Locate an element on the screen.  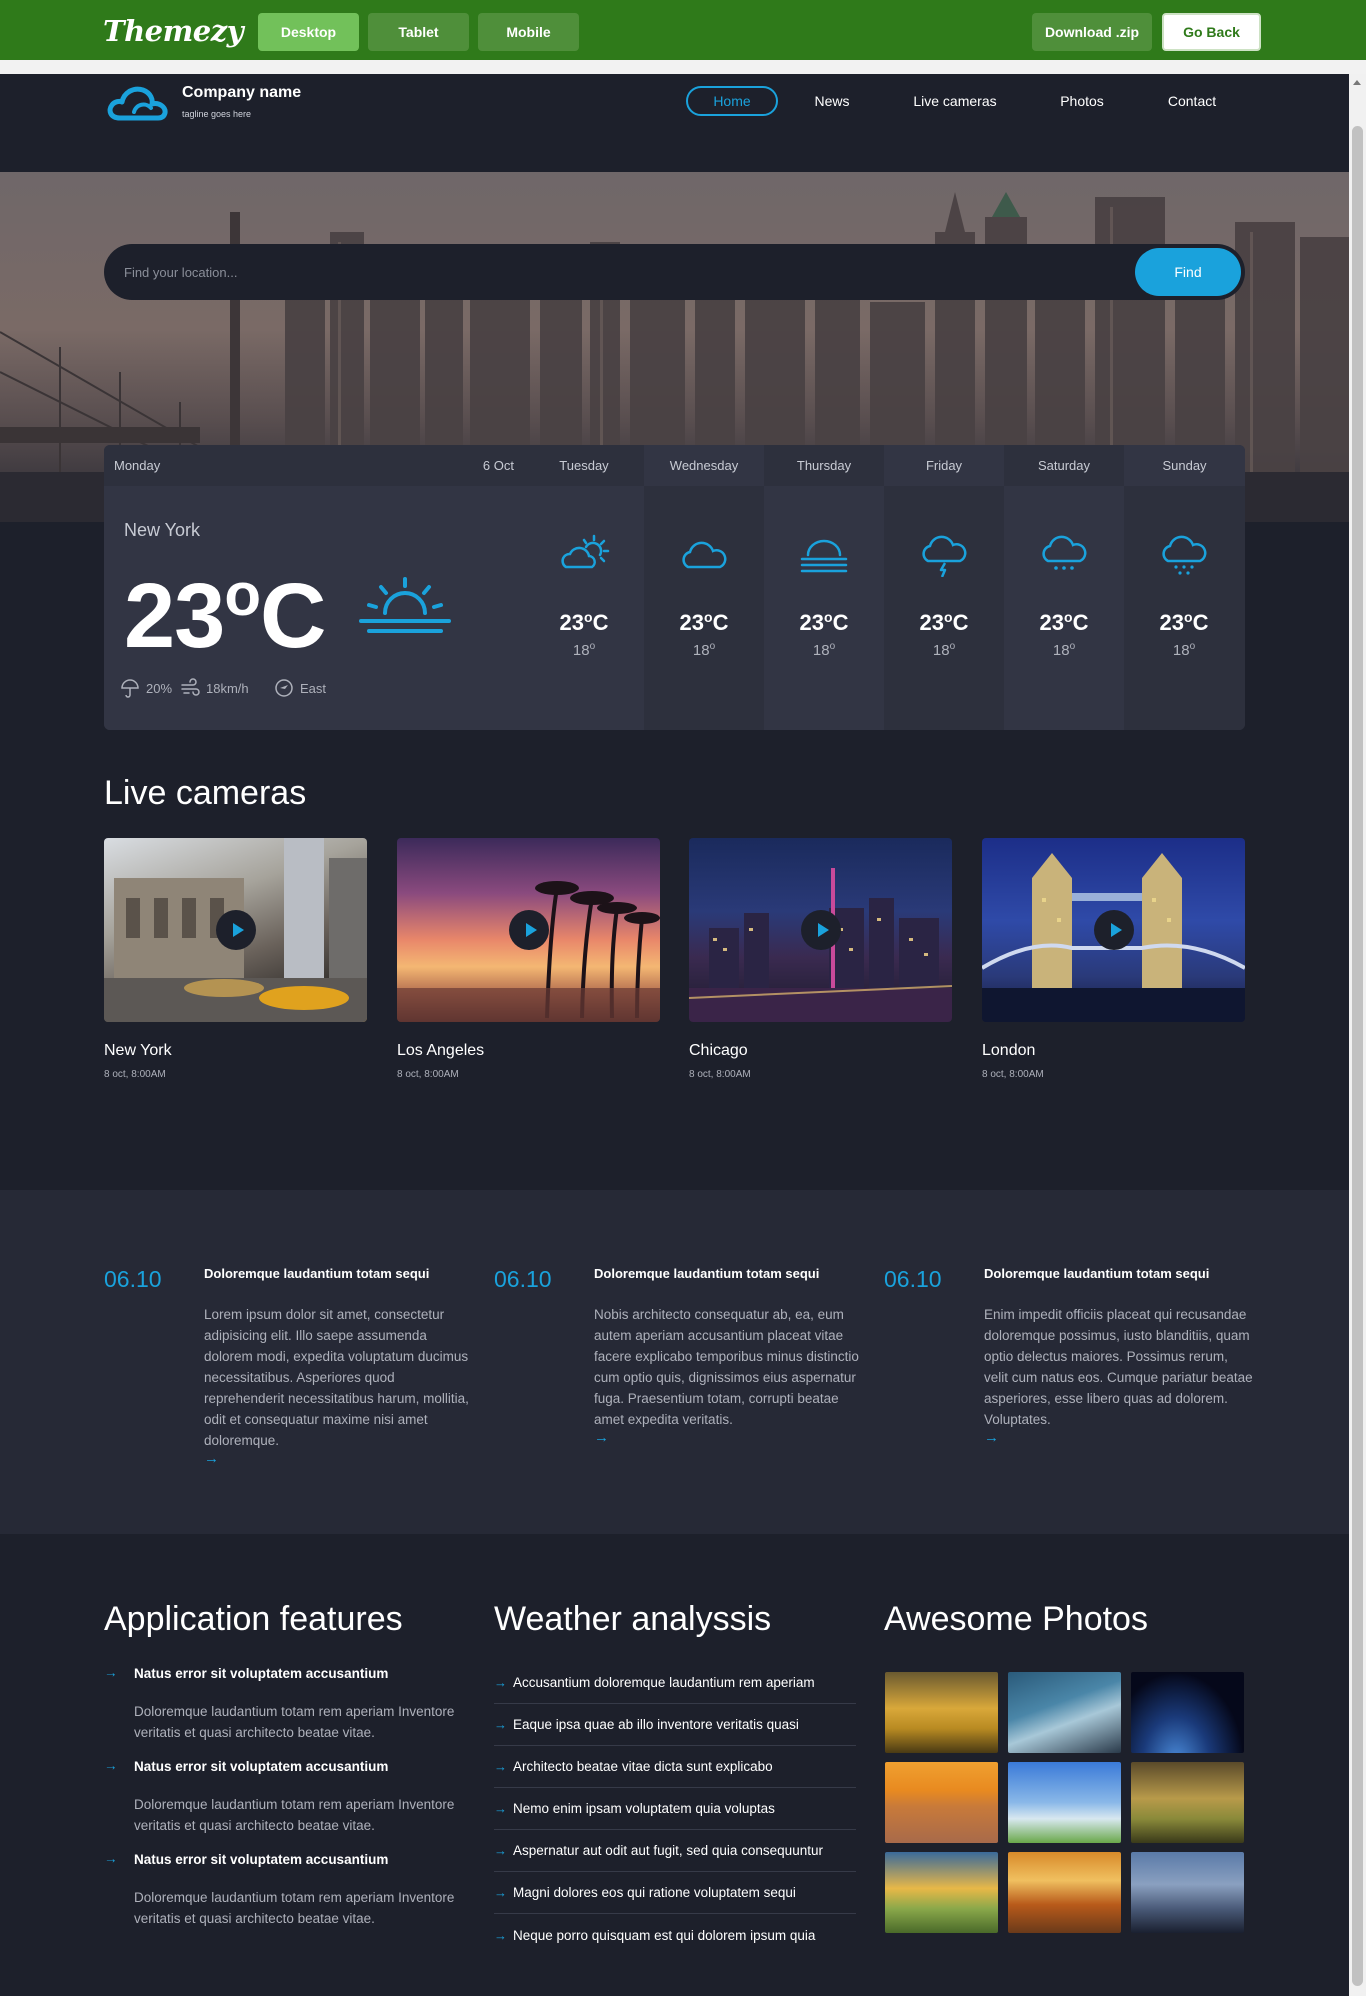
nav-news: News is located at coordinates (832, 101).